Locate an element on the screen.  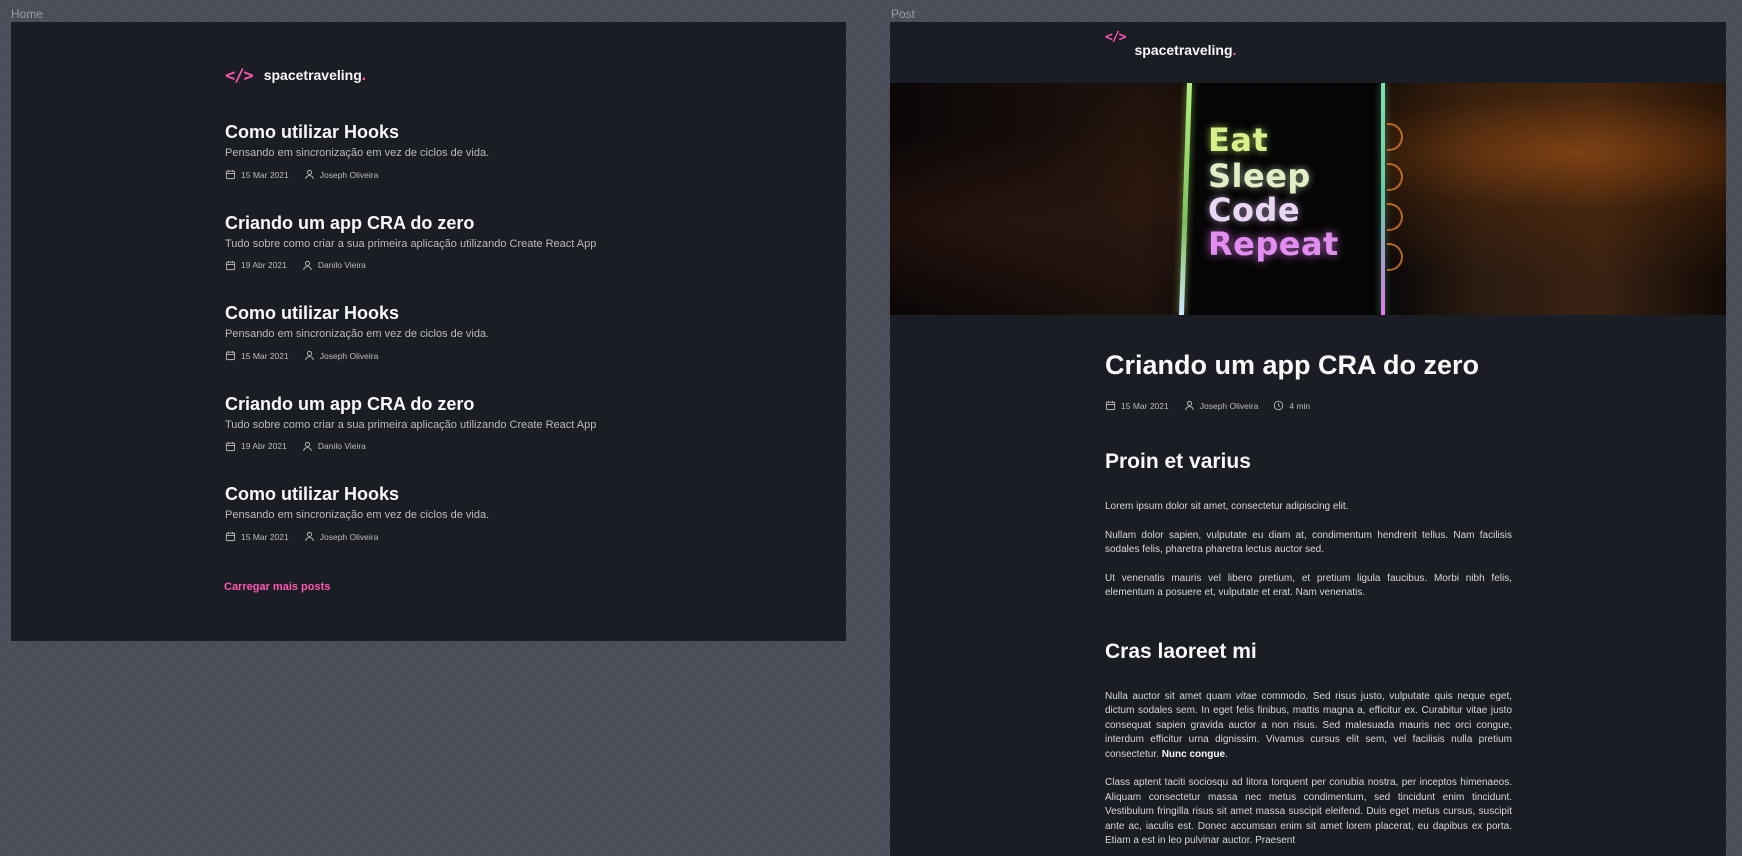
text-run: . is located at coordinates (1226, 754).